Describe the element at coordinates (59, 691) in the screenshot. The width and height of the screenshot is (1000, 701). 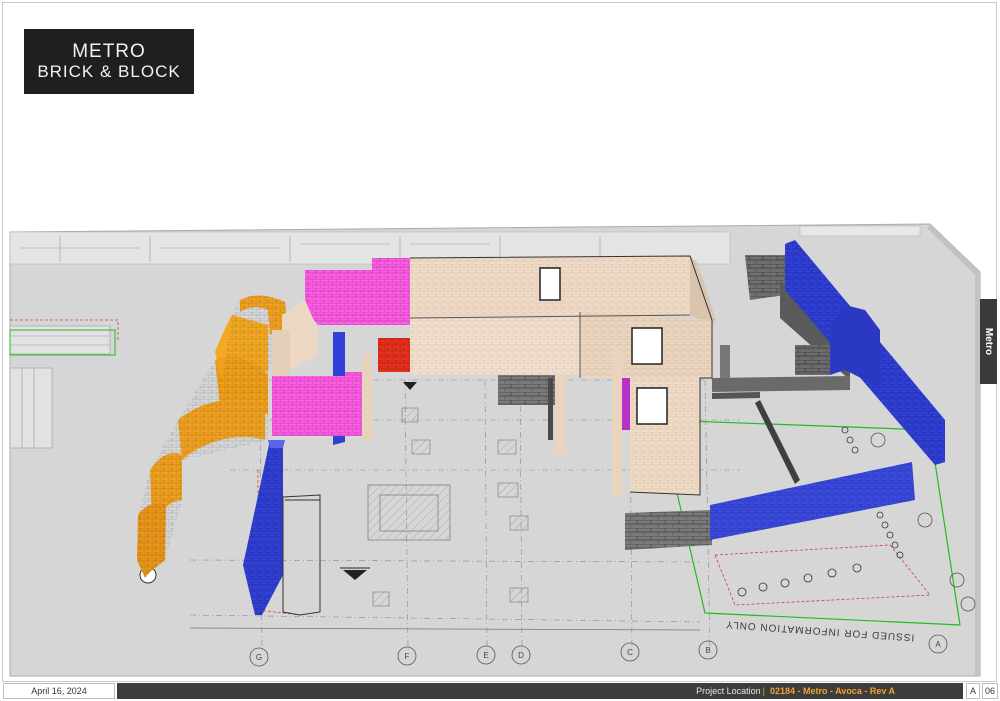
I see `footer-date: April 16, 2024` at that location.